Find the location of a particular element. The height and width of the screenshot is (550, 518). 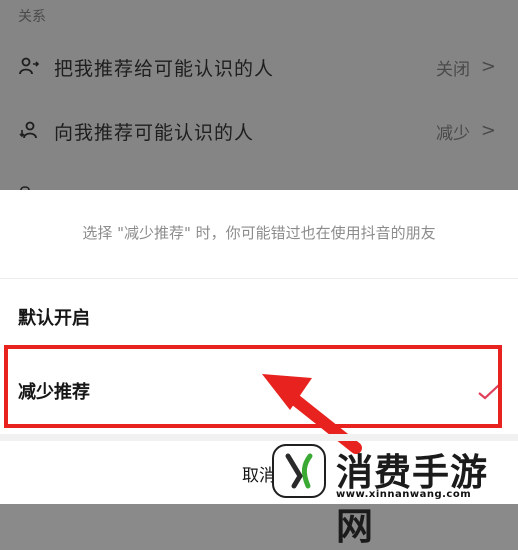

settings-row-recommend-me: 把我推荐给可能认识的人 关闭 > is located at coordinates (259, 68).